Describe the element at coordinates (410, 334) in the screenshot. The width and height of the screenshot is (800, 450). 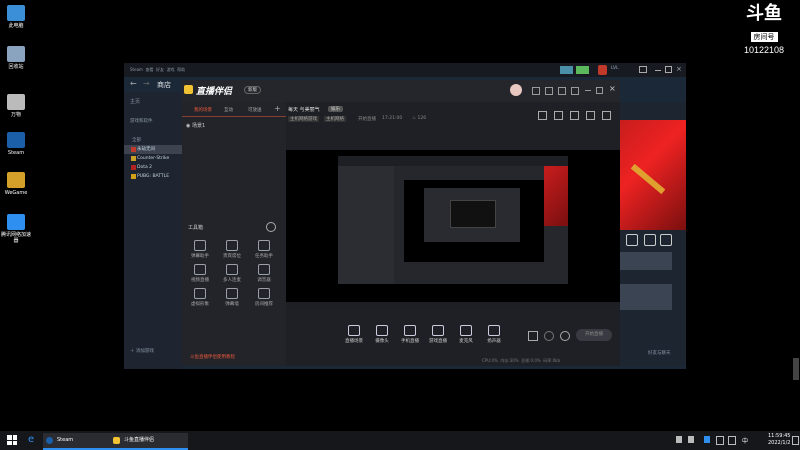
I see `bottom-action: 手机直播` at that location.